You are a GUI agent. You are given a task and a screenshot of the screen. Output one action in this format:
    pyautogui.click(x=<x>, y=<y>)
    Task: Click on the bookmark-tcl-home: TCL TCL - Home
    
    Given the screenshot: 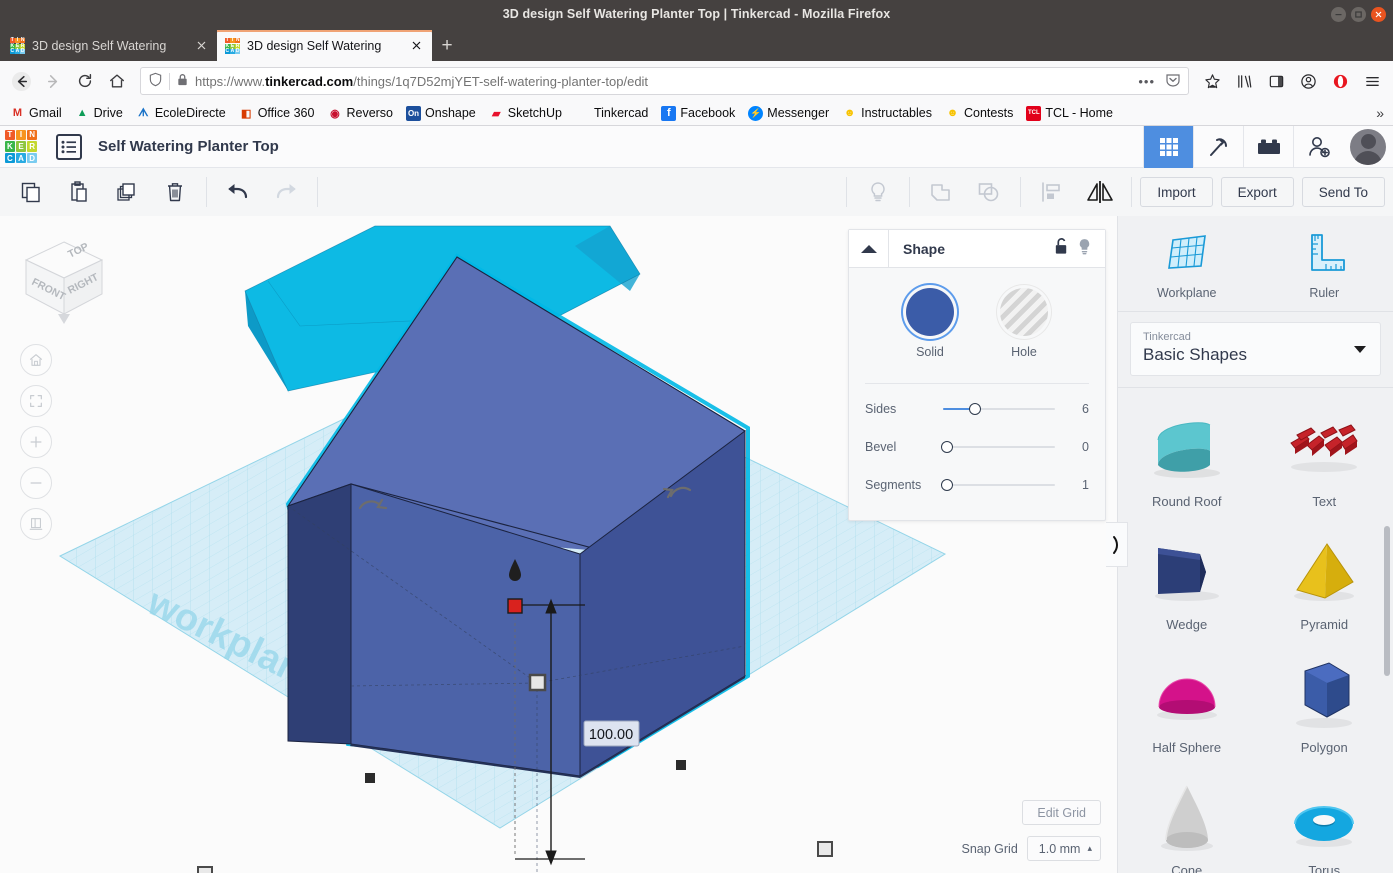 What is the action you would take?
    pyautogui.click(x=1069, y=113)
    